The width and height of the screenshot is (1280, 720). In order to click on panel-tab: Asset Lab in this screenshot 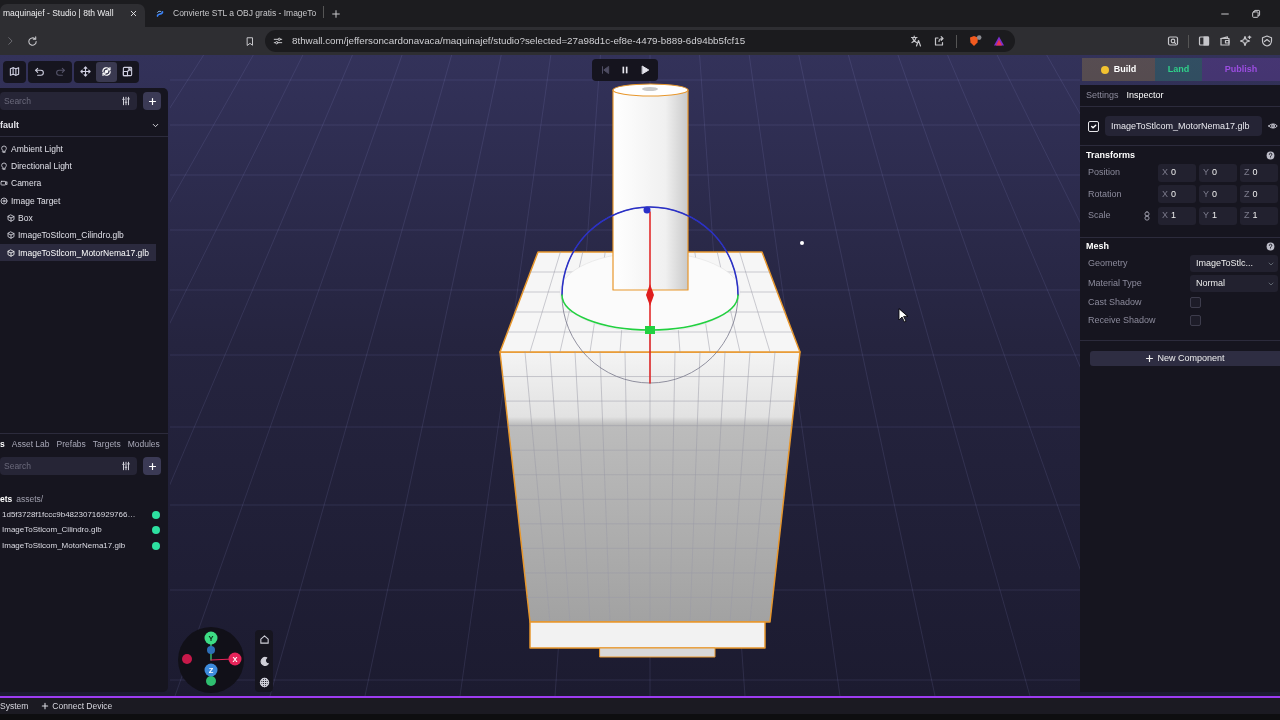, I will do `click(30, 444)`.